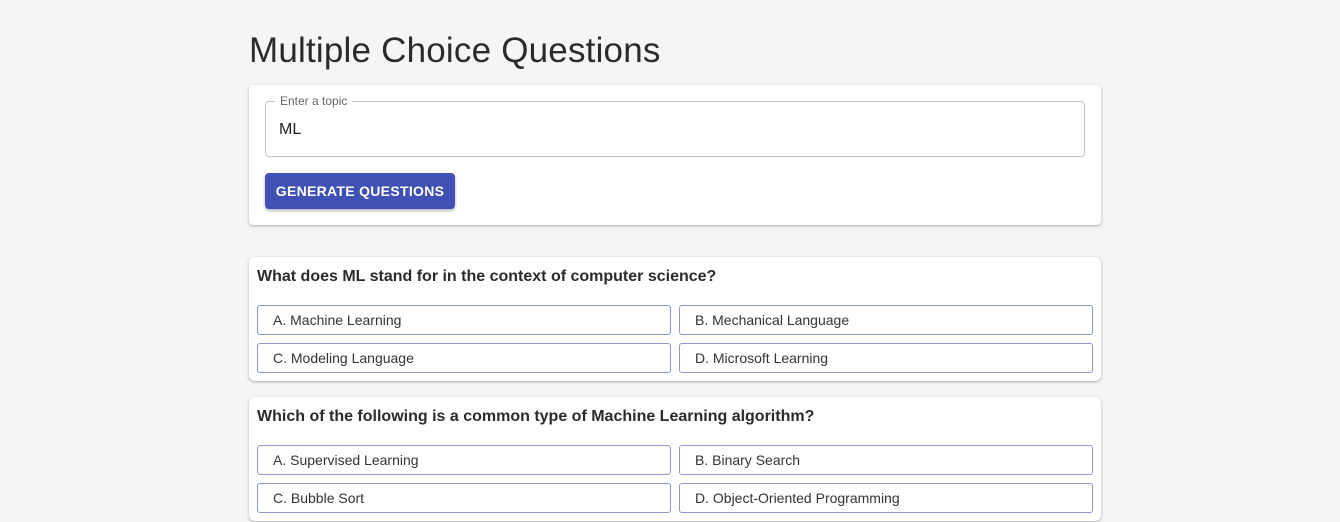  What do you see at coordinates (464, 498) in the screenshot?
I see `answer-option-c: C. Bubble Sort` at bounding box center [464, 498].